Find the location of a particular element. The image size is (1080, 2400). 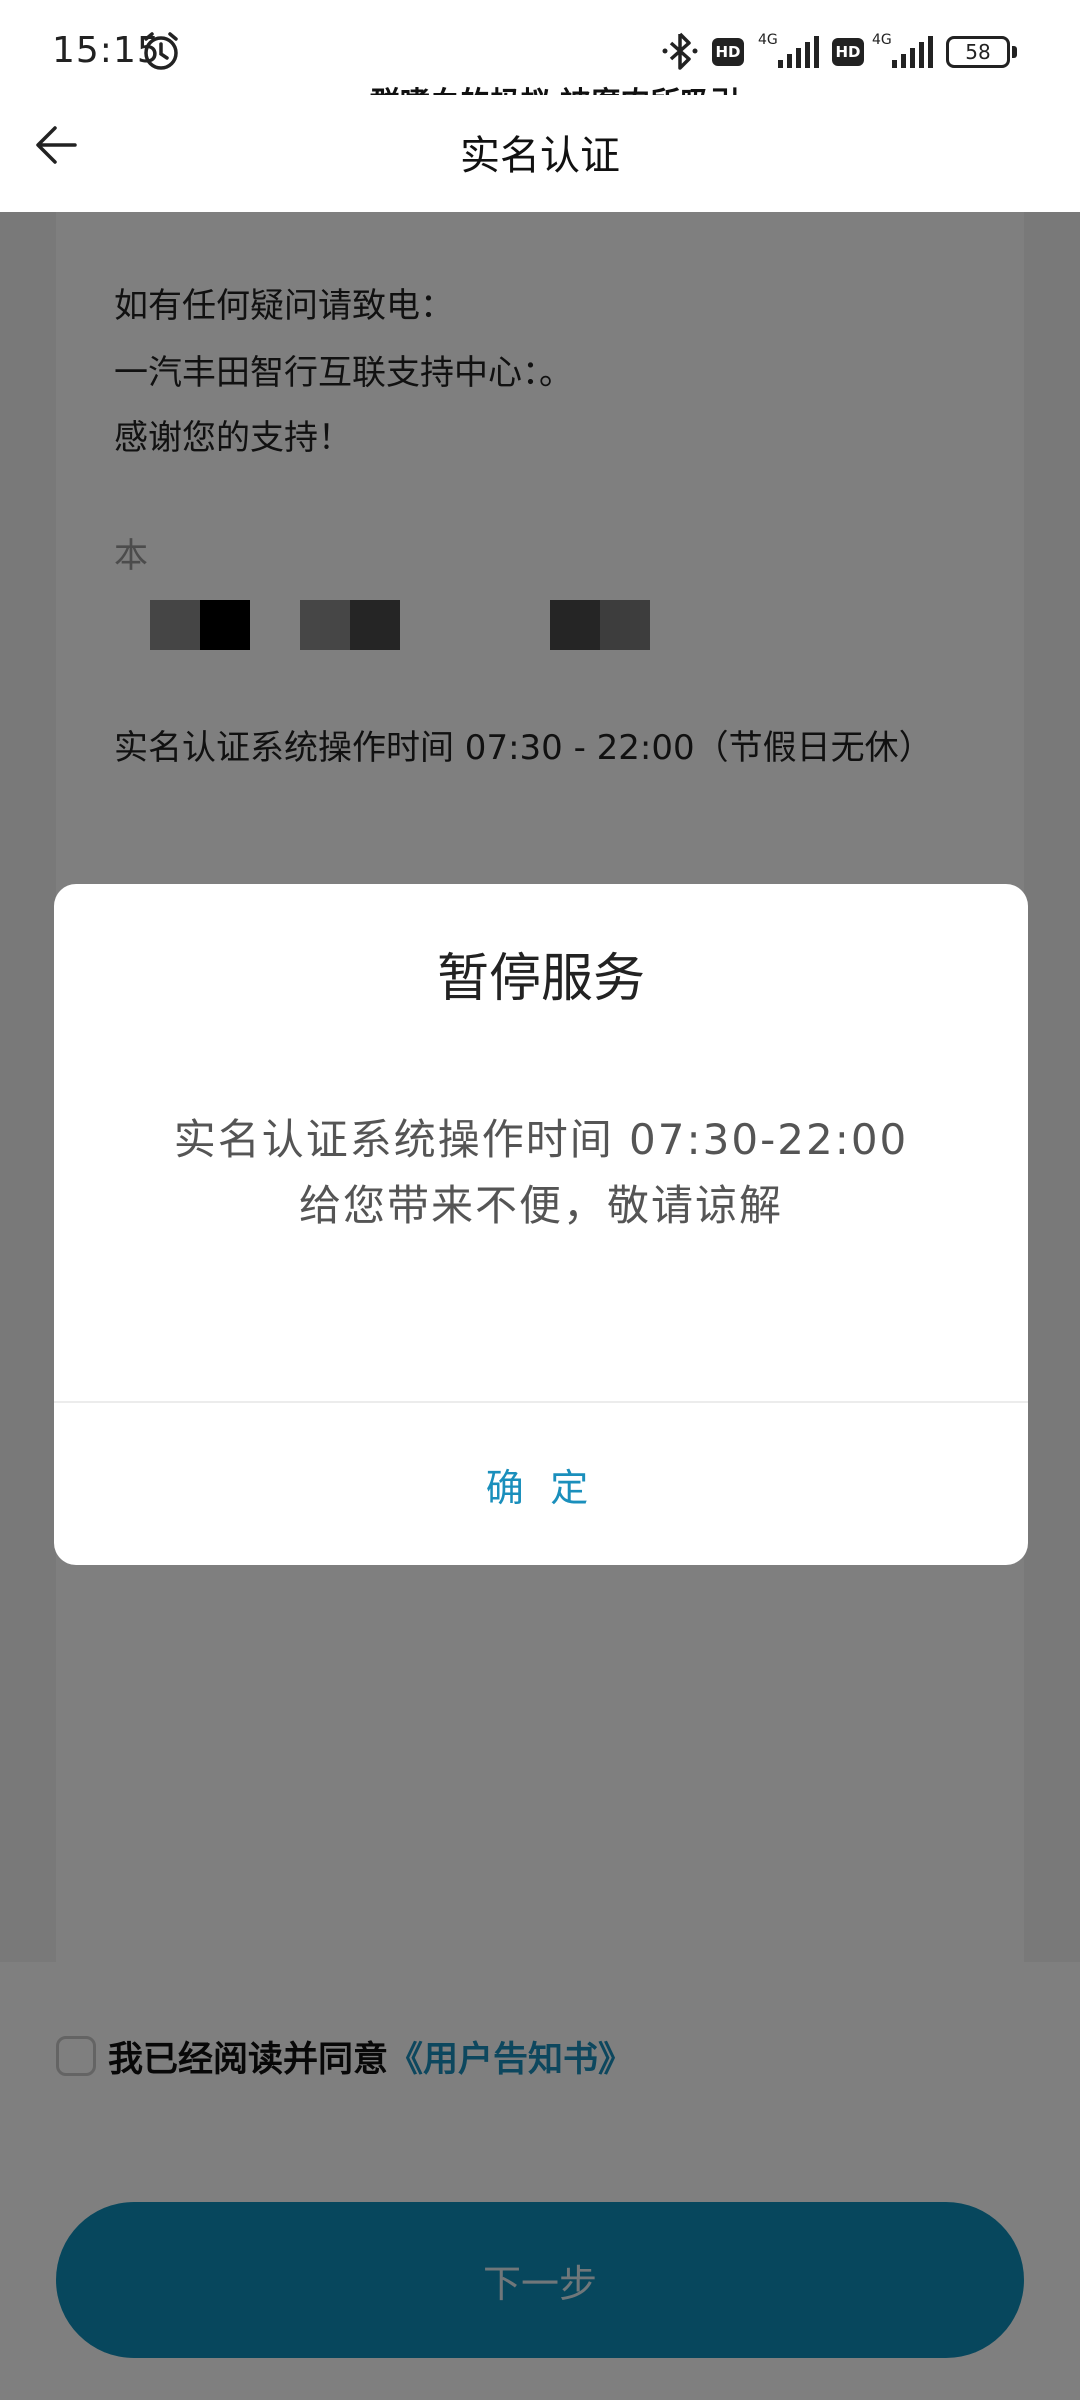

confirm-button: 确 定 is located at coordinates (541, 1484).